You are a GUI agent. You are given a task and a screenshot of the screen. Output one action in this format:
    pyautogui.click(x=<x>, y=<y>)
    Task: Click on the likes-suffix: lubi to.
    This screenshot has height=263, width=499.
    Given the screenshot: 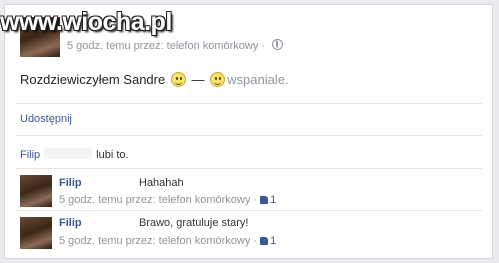 What is the action you would take?
    pyautogui.click(x=112, y=155)
    